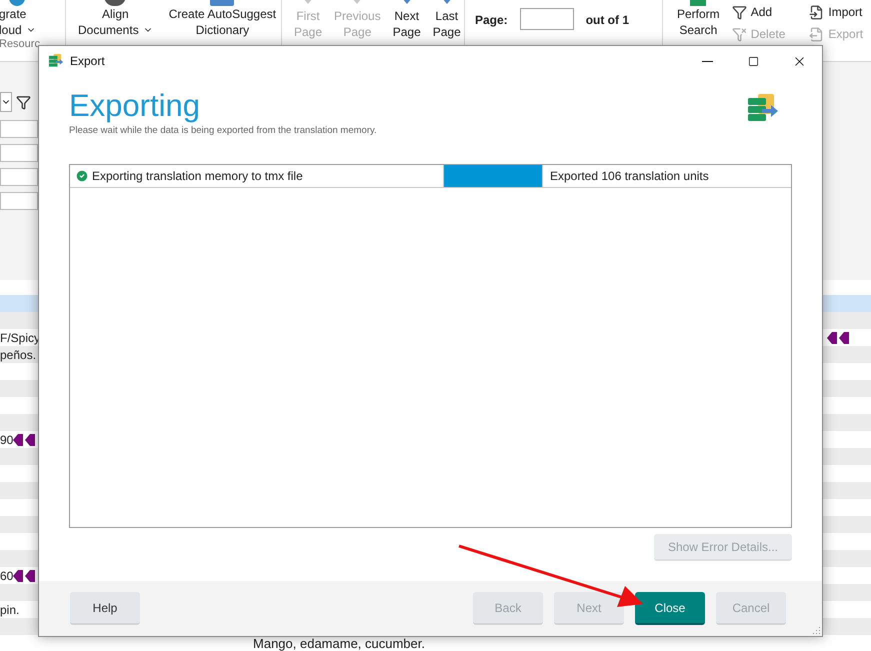 This screenshot has height=651, width=871. I want to click on minimize-icon, so click(707, 61).